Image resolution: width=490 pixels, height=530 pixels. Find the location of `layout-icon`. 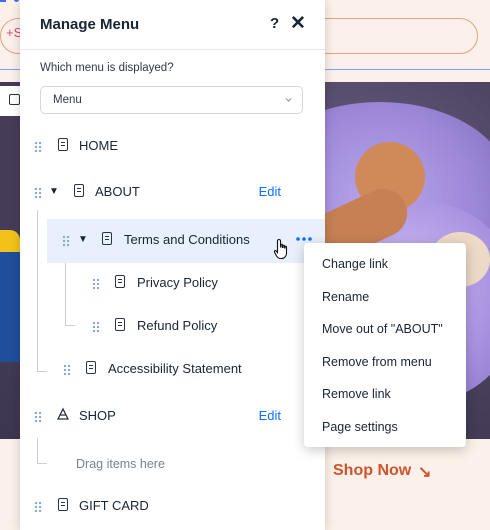

layout-icon is located at coordinates (14, 99).